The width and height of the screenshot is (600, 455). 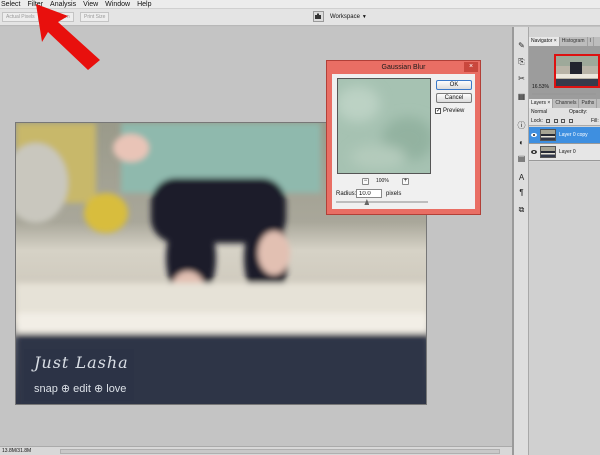 I want to click on ok-button: OK, so click(x=454, y=85).